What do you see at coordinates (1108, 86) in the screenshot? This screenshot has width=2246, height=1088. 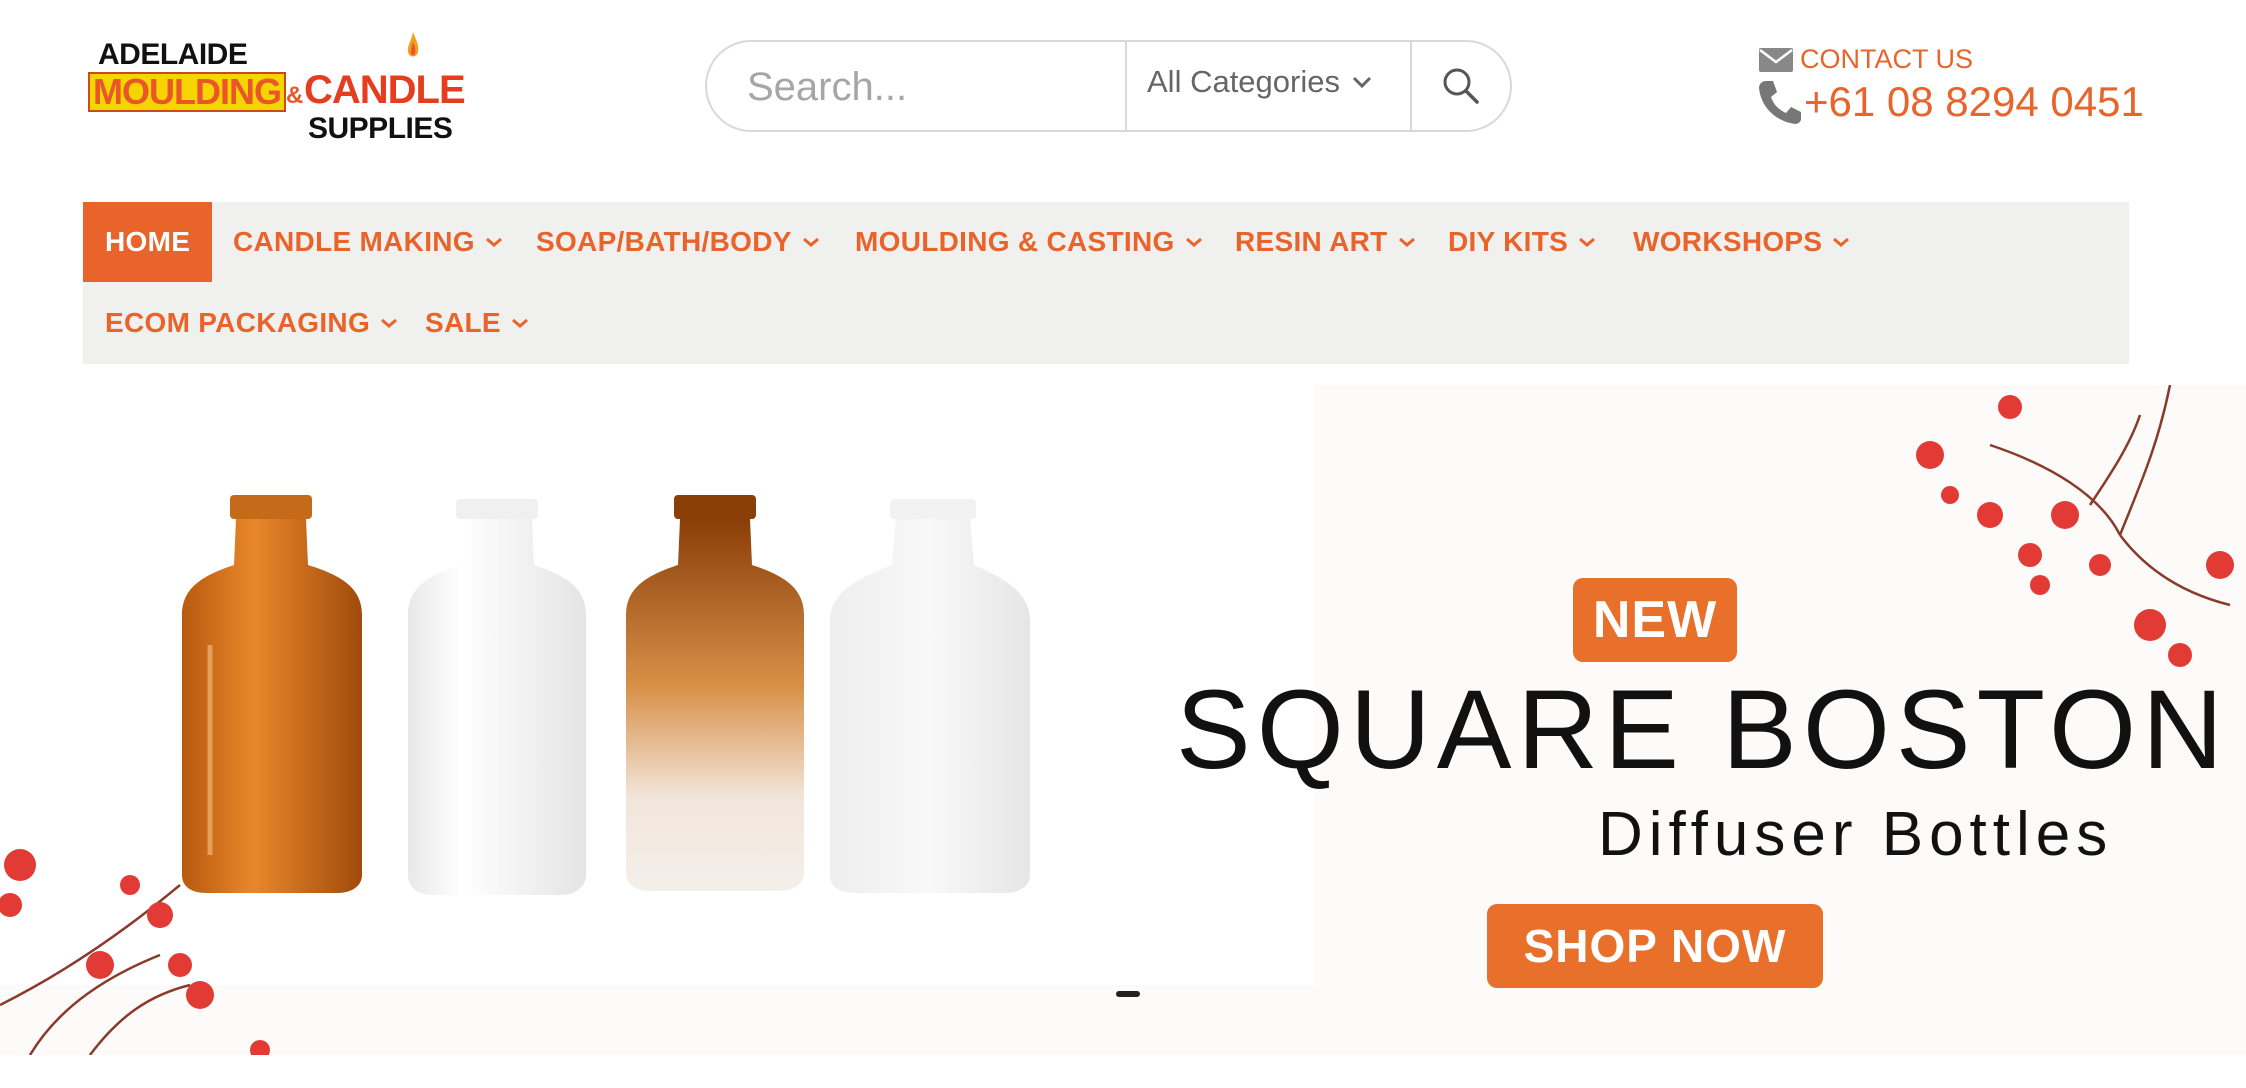 I see `search-bar: All Categories` at bounding box center [1108, 86].